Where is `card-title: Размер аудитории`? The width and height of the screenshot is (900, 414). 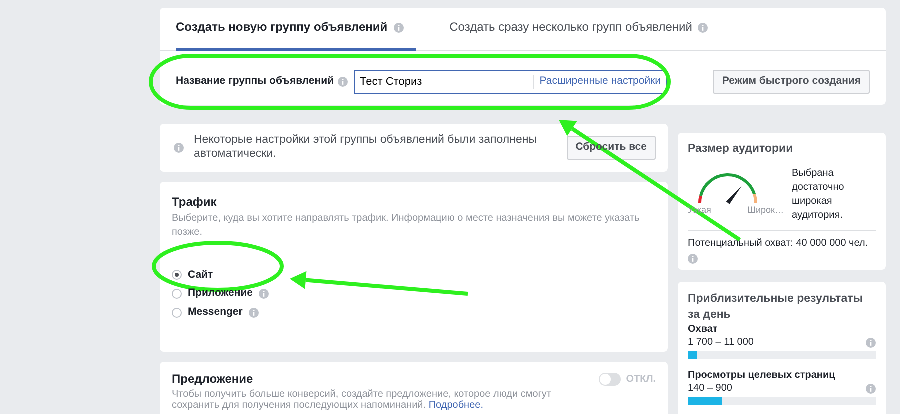 card-title: Размер аудитории is located at coordinates (741, 149).